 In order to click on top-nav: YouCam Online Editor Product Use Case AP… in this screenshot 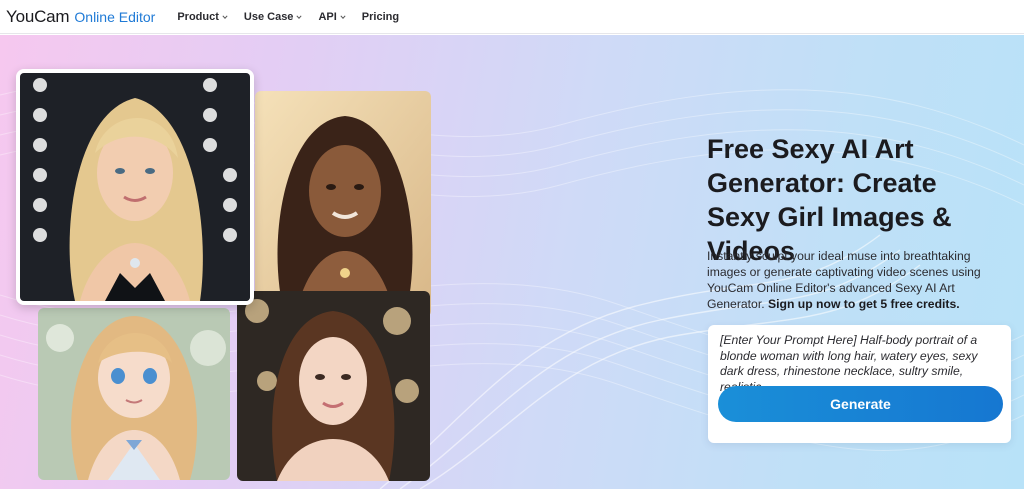, I will do `click(512, 17)`.